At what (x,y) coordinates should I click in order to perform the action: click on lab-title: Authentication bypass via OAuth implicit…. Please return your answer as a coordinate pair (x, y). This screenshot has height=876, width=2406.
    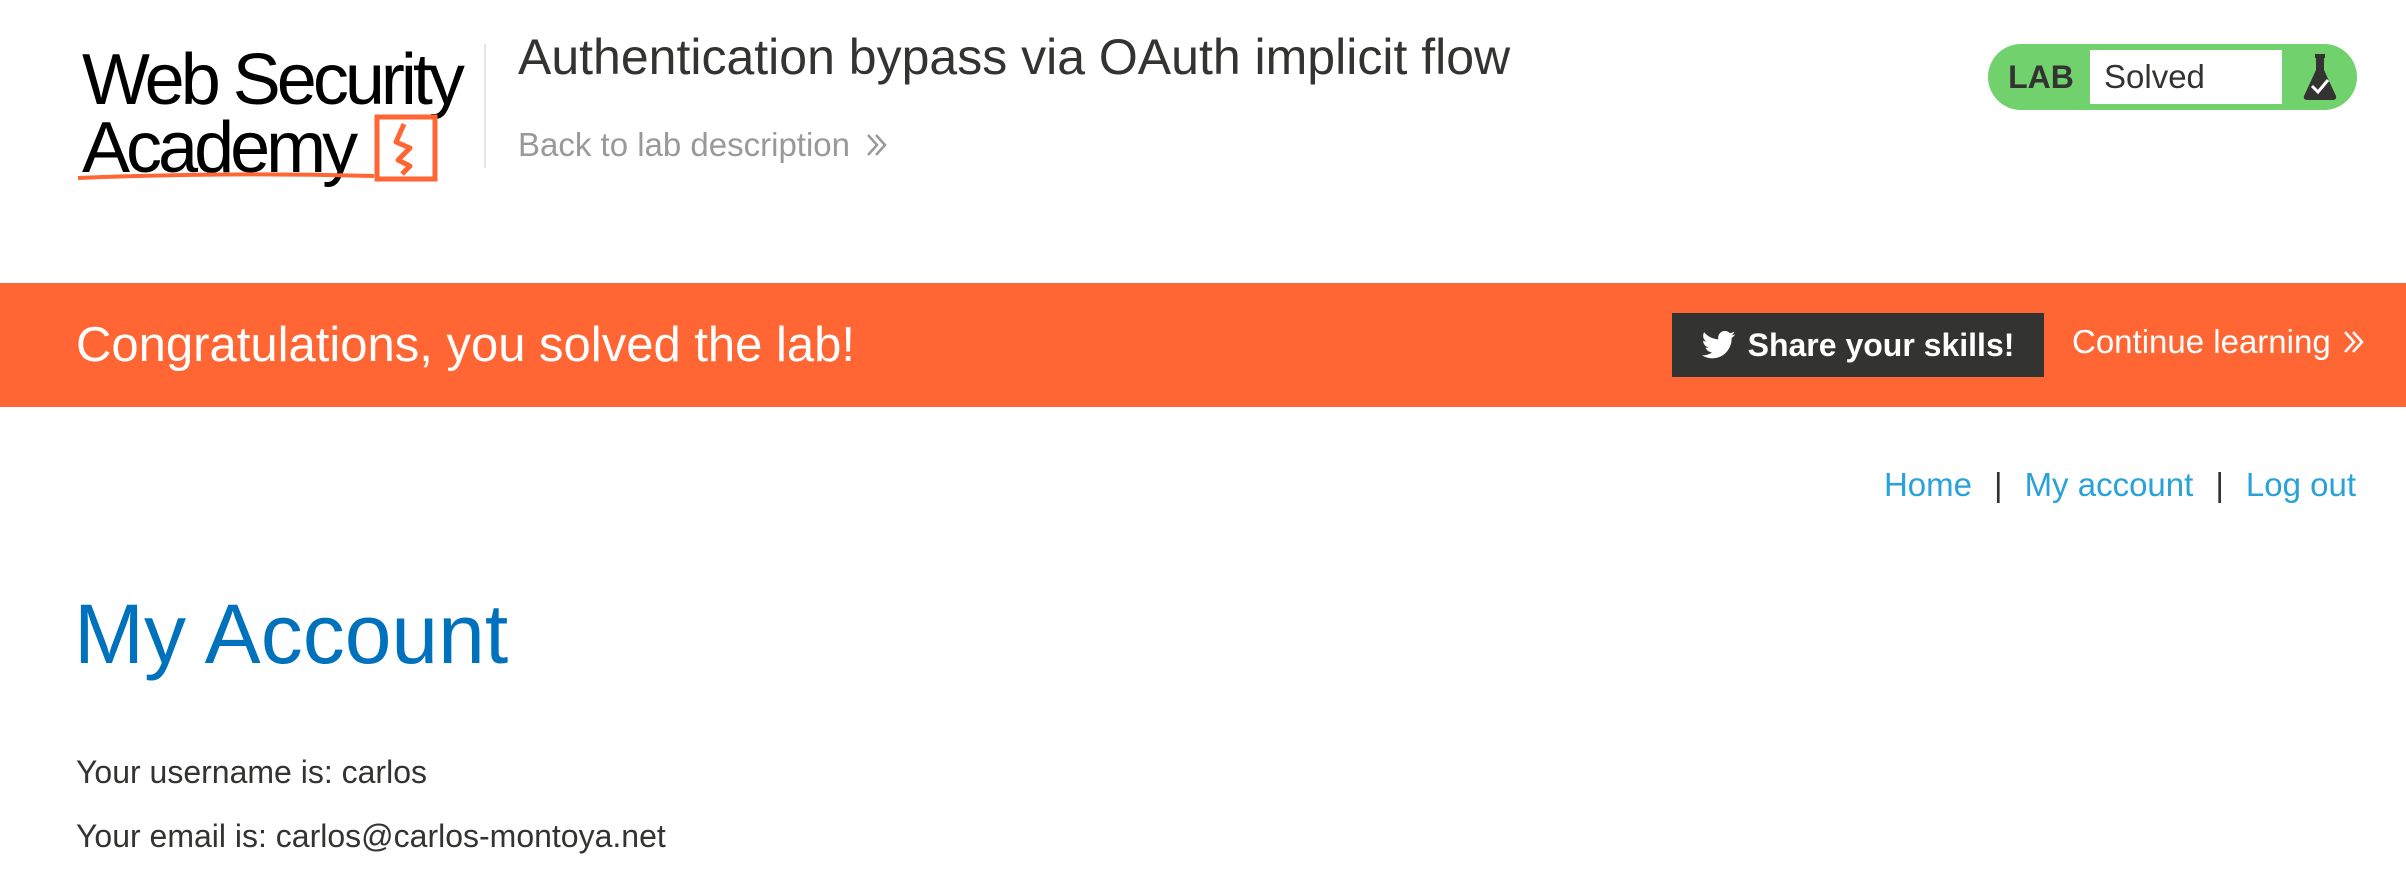
    Looking at the image, I should click on (1014, 57).